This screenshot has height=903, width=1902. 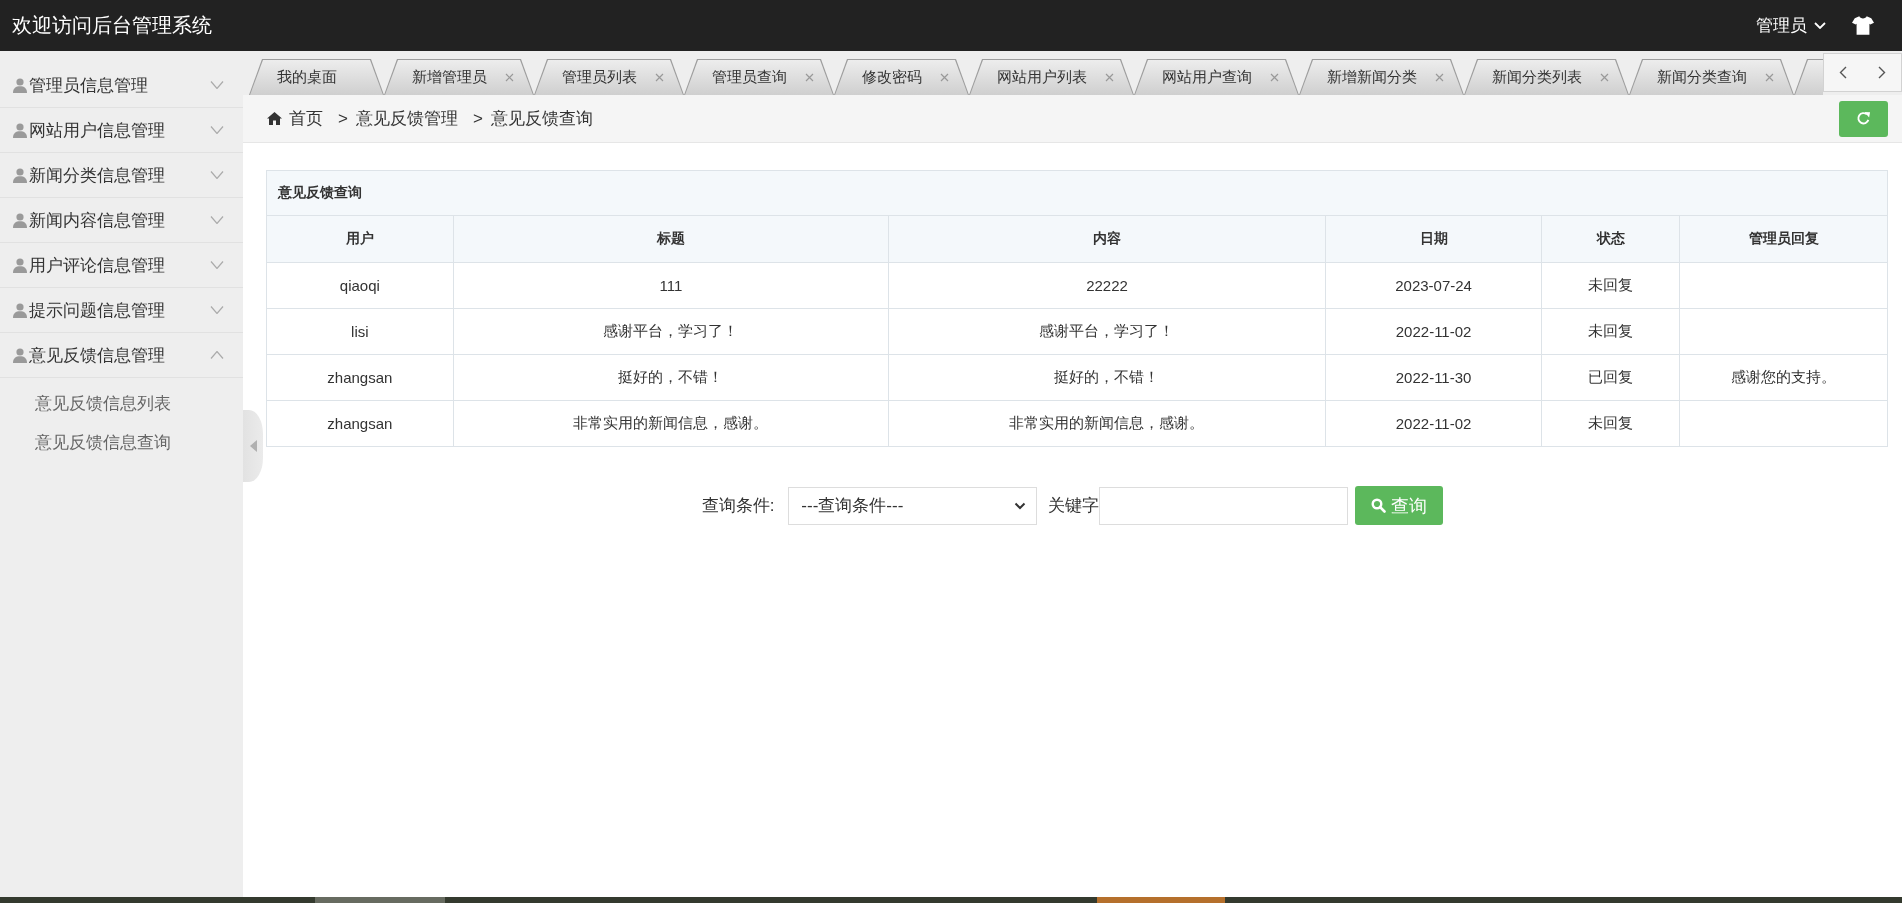 I want to click on breadcrumb-current: 意见反馈查询, so click(x=541, y=119).